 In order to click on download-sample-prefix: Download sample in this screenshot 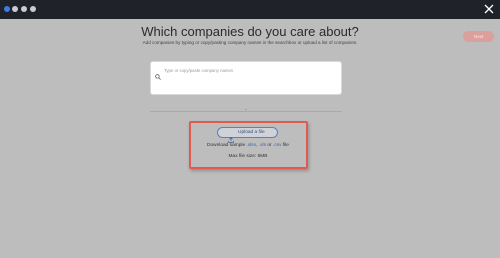, I will do `click(226, 145)`.